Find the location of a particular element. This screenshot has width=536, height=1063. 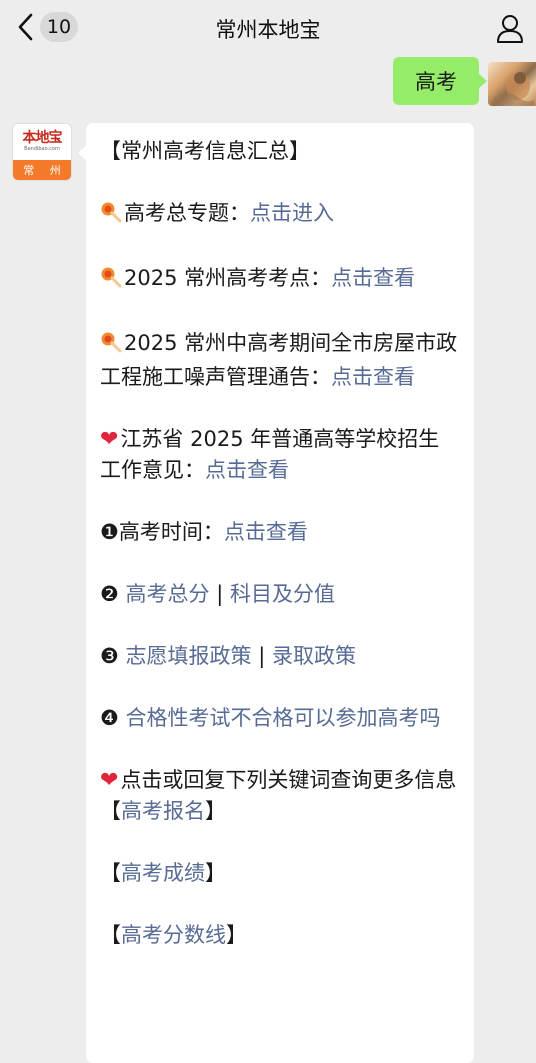

keyword-item: 【高考成绩】 is located at coordinates (279, 873).